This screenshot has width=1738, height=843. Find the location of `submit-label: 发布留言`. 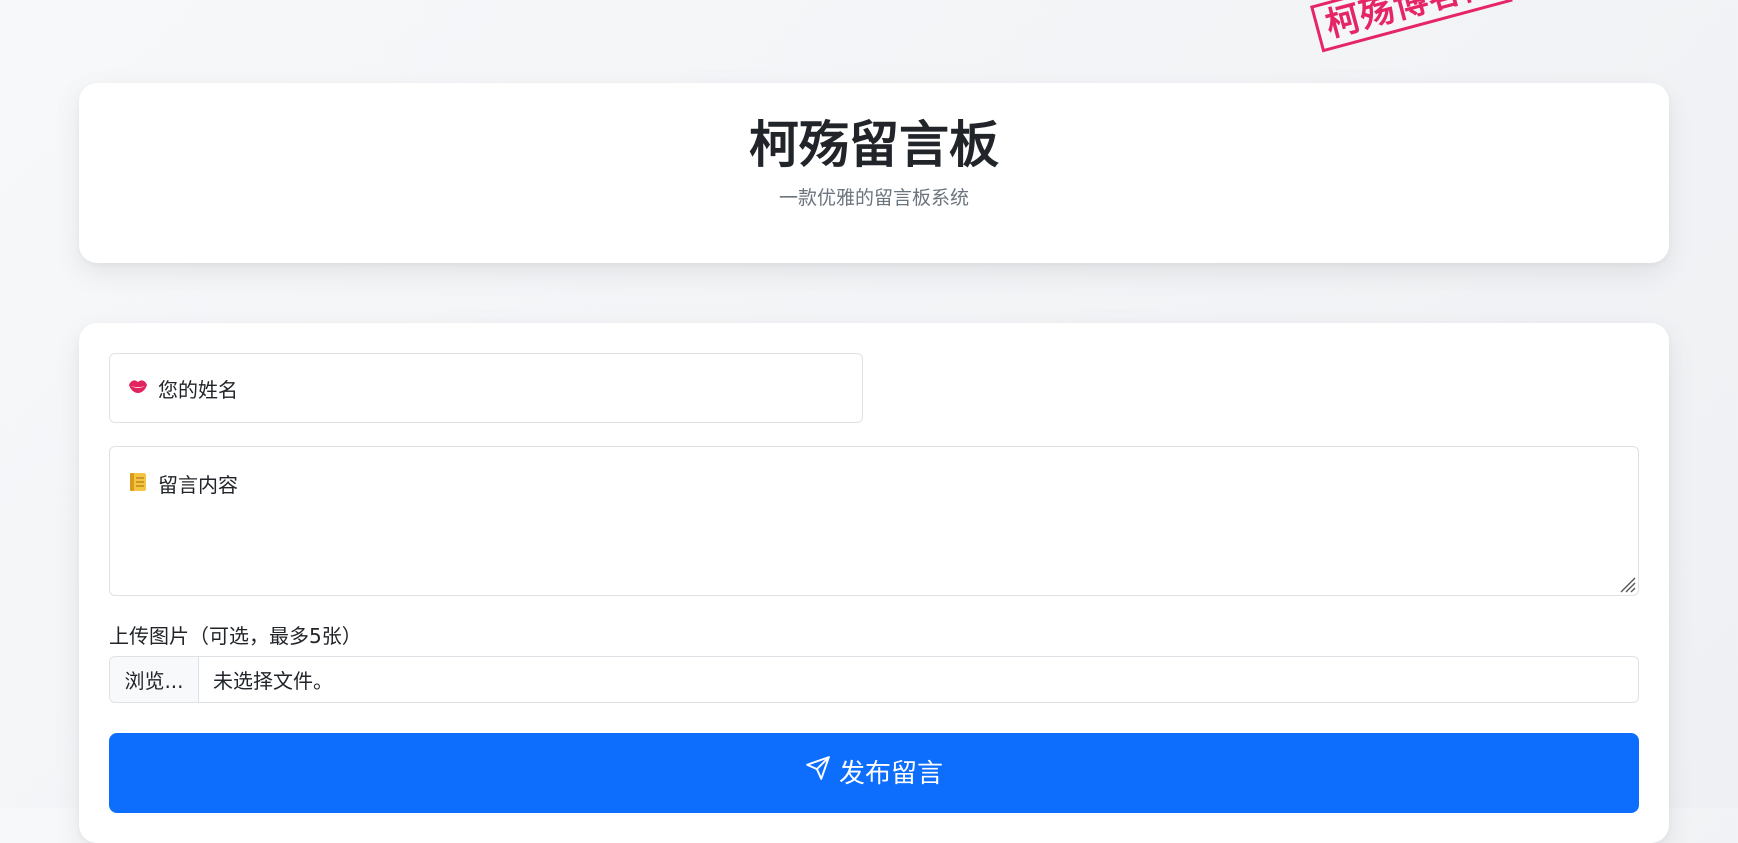

submit-label: 发布留言 is located at coordinates (890, 773).